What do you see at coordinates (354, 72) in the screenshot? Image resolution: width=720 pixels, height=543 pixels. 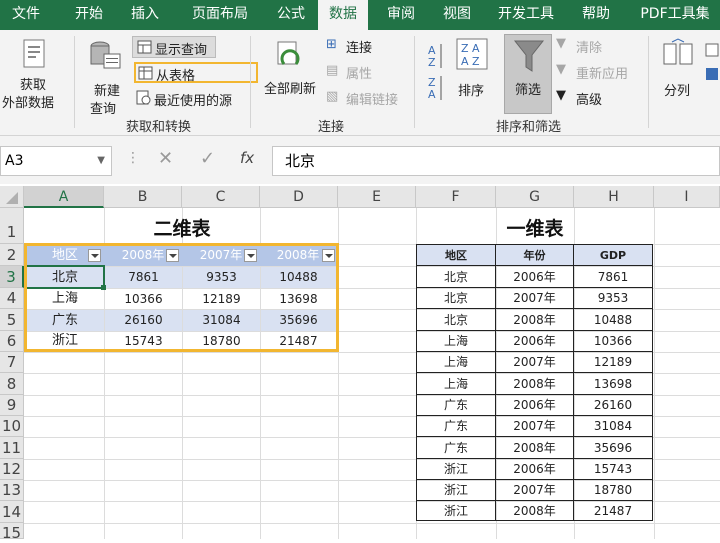 I see `properties-button: ▤ 属性` at bounding box center [354, 72].